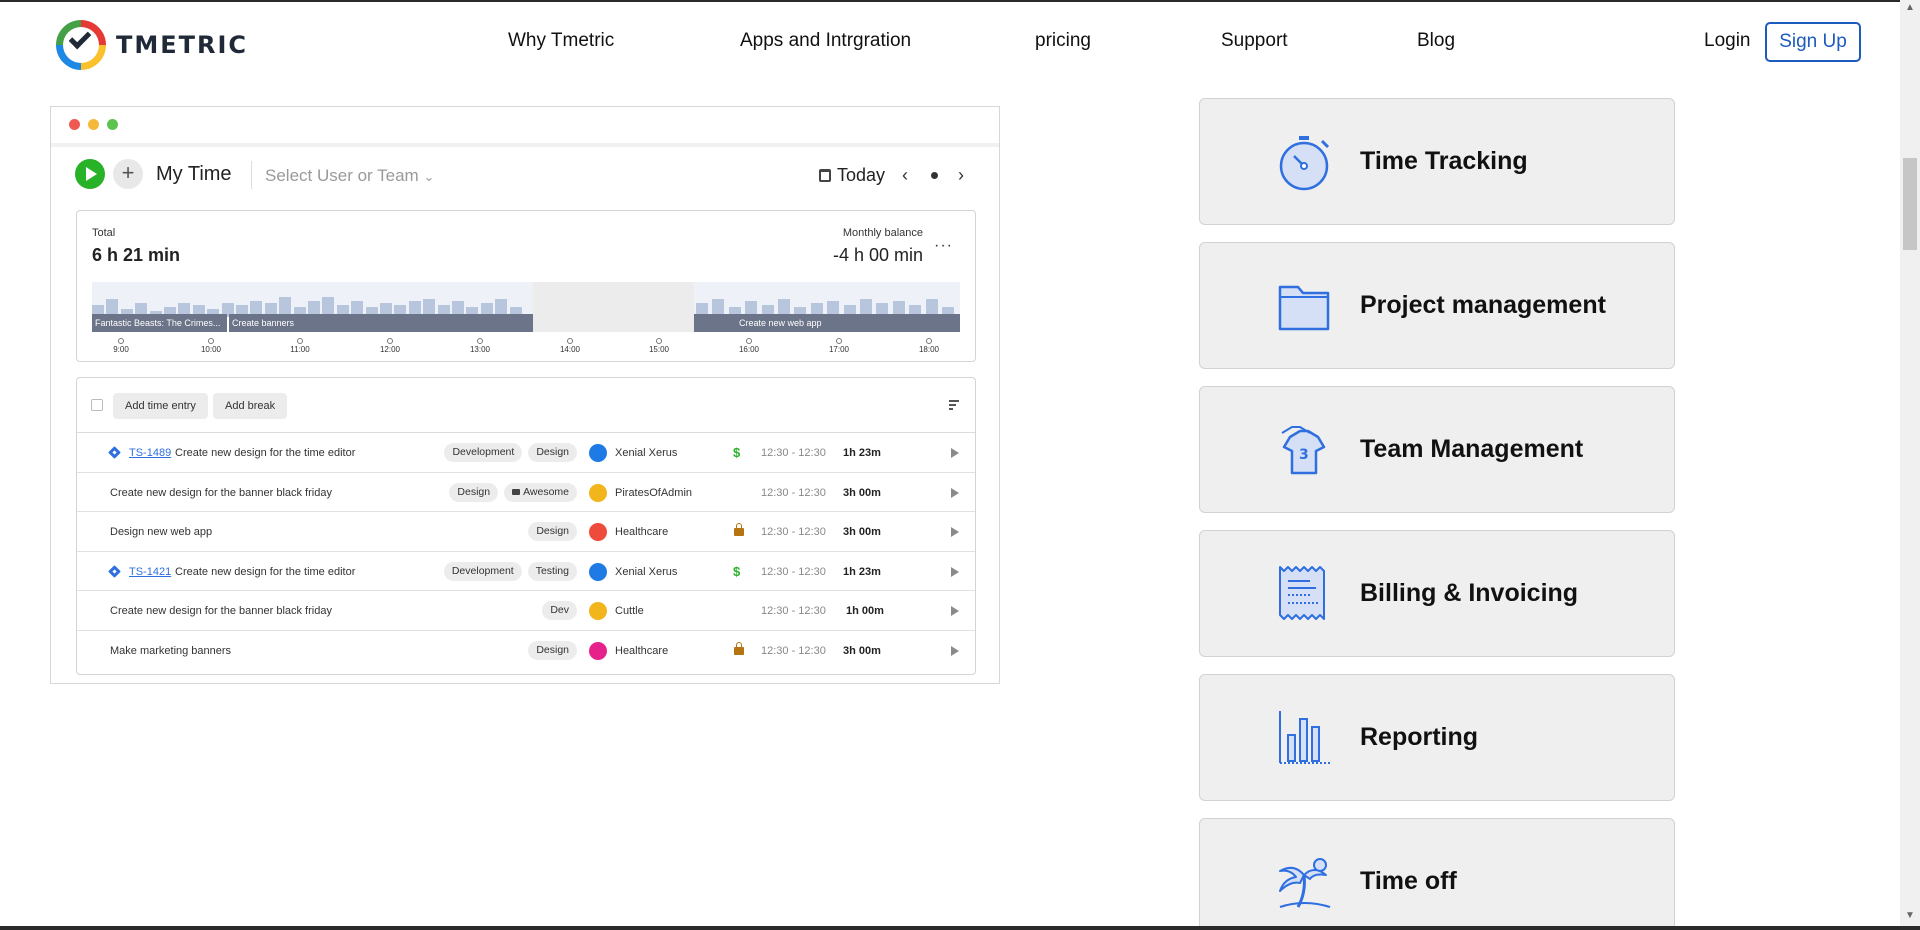  I want to click on entry-duration: 3h 00m, so click(862, 492).